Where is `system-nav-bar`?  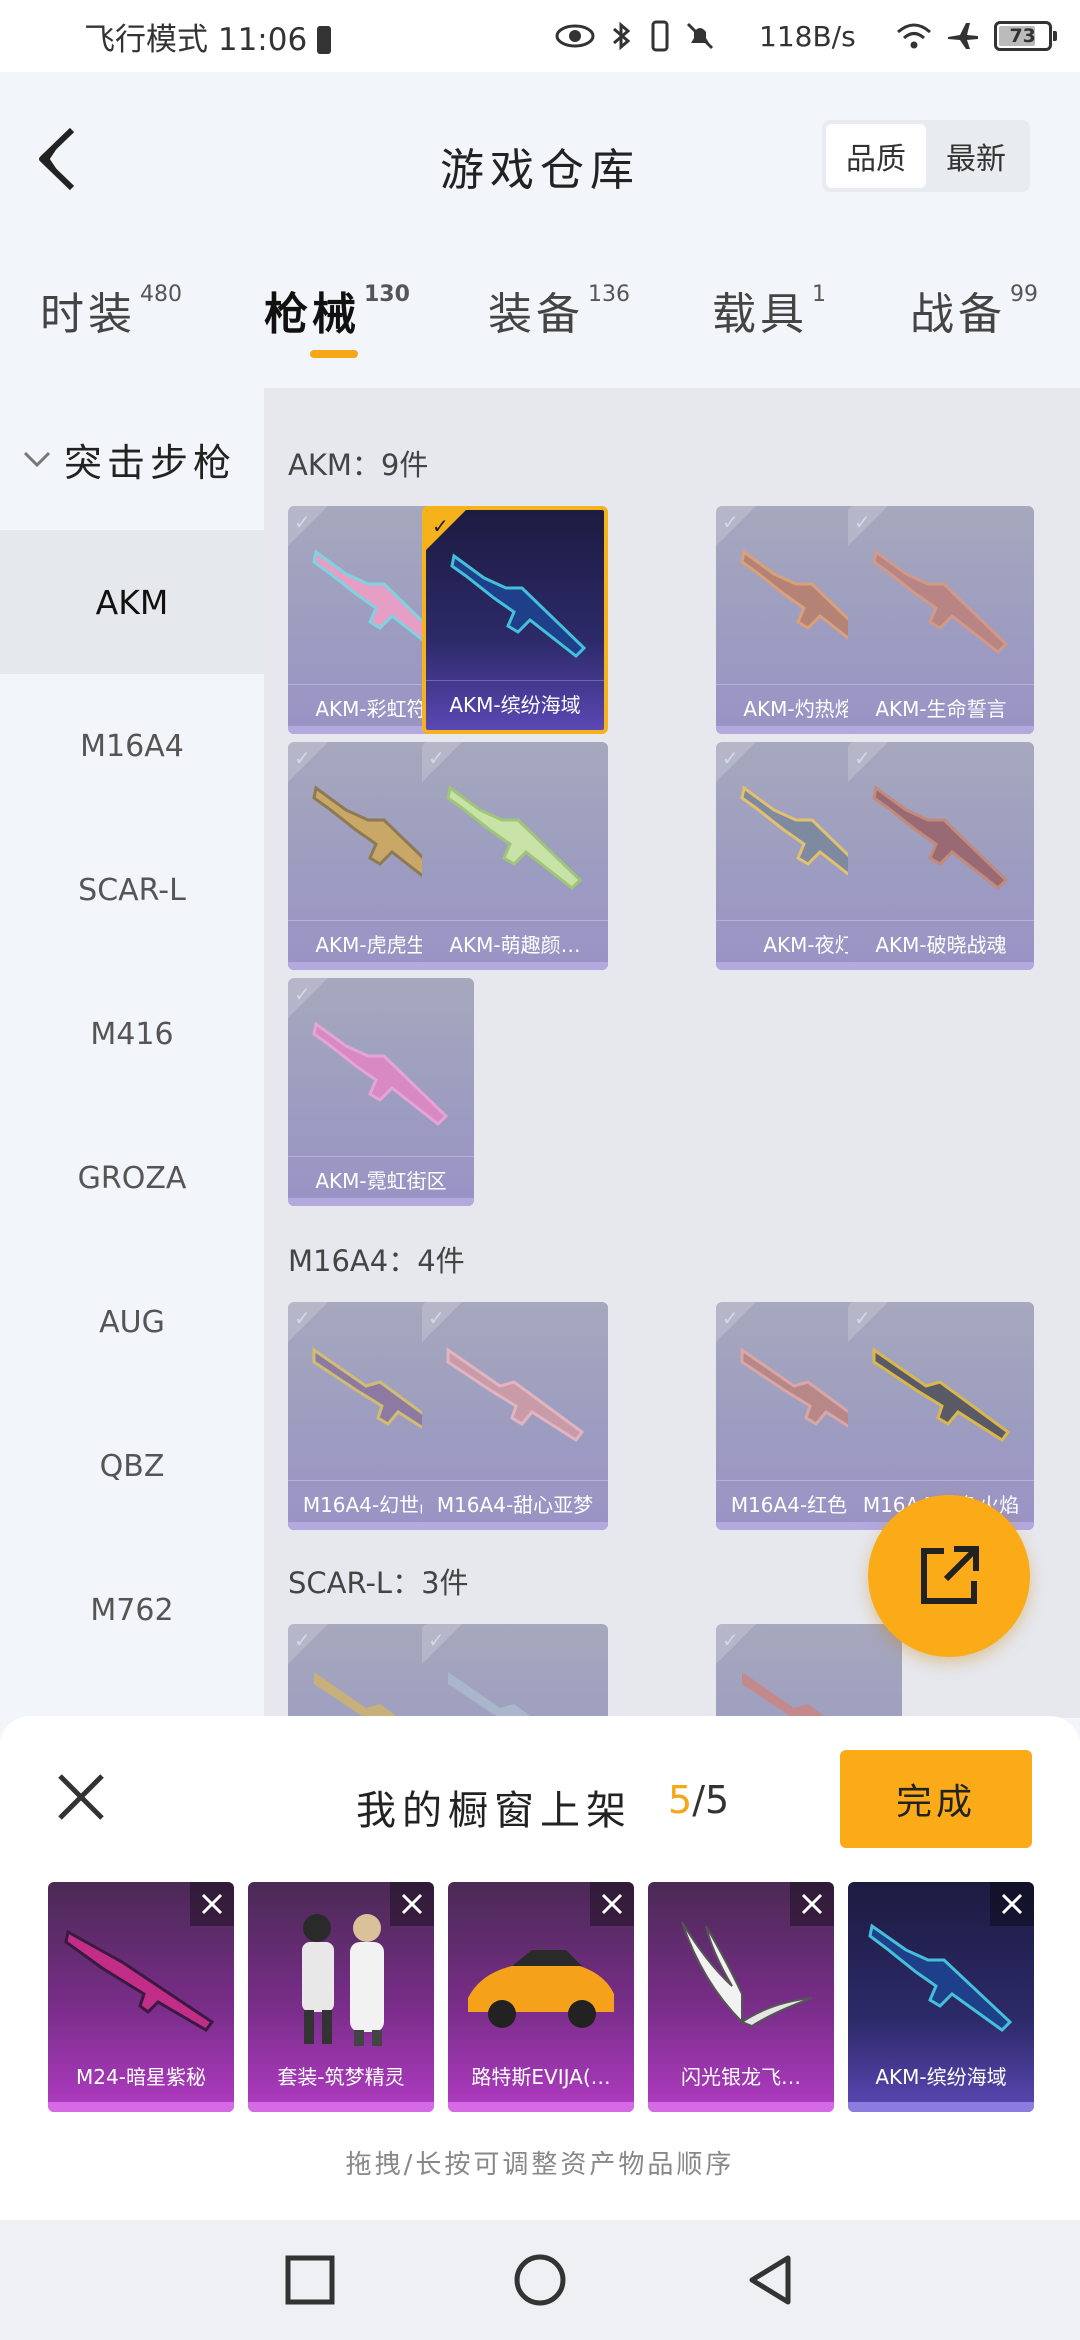
system-nav-bar is located at coordinates (540, 2280).